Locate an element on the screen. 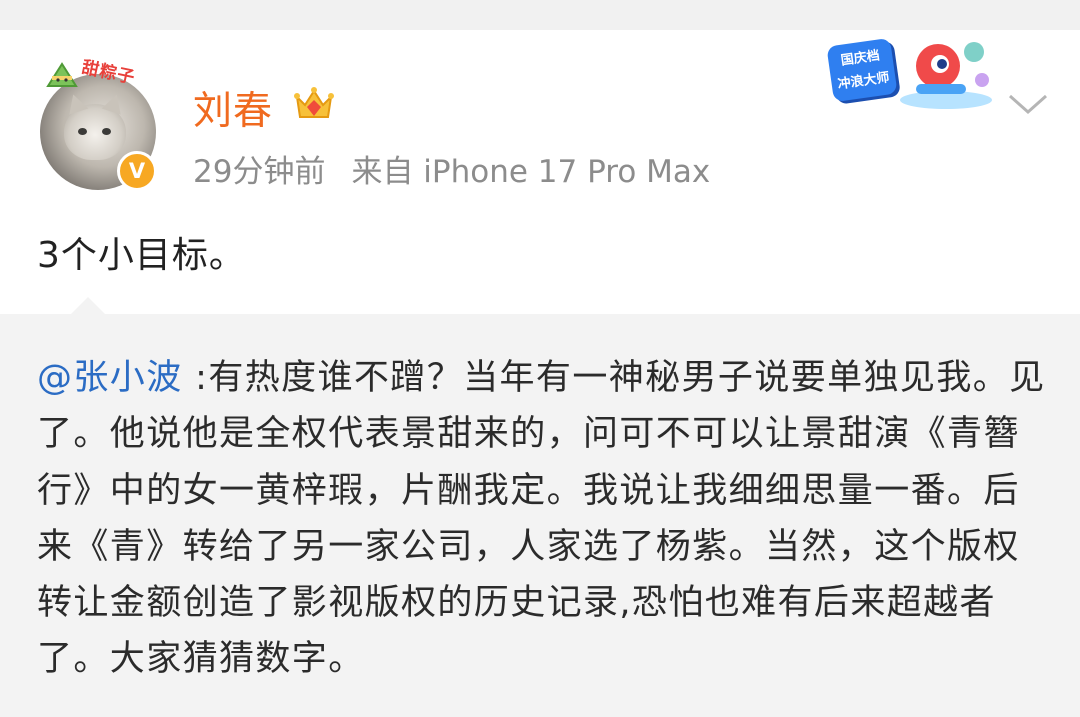 The width and height of the screenshot is (1080, 717). promo-badge: 国庆档 冲浪大师 is located at coordinates (911, 74).